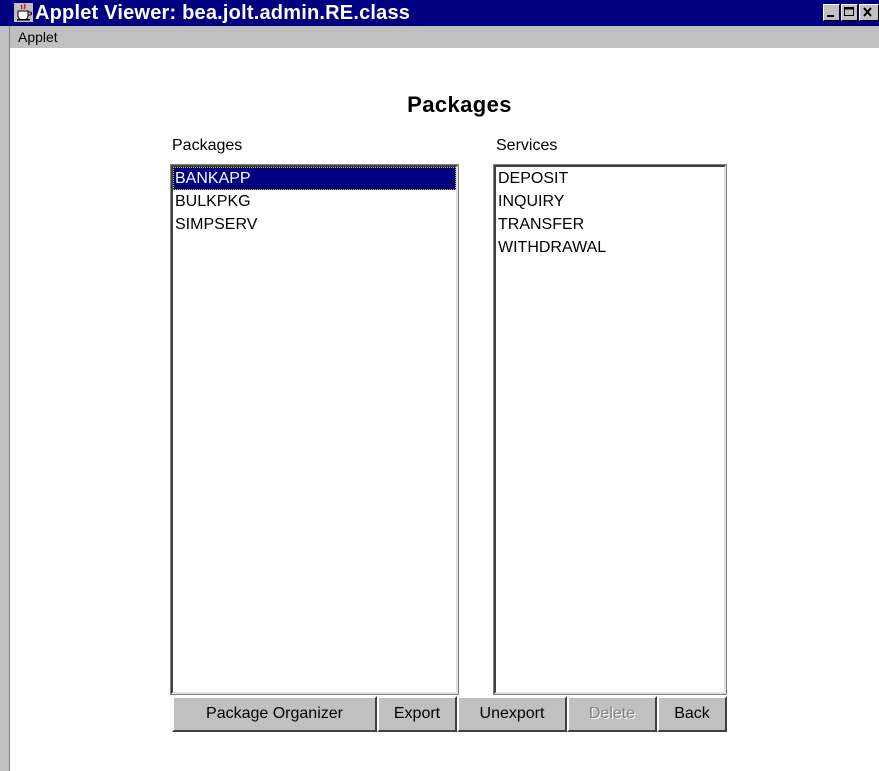  What do you see at coordinates (223, 13) in the screenshot?
I see `window-title: Applet Viewer: bea.jolt.admin.RE.class` at bounding box center [223, 13].